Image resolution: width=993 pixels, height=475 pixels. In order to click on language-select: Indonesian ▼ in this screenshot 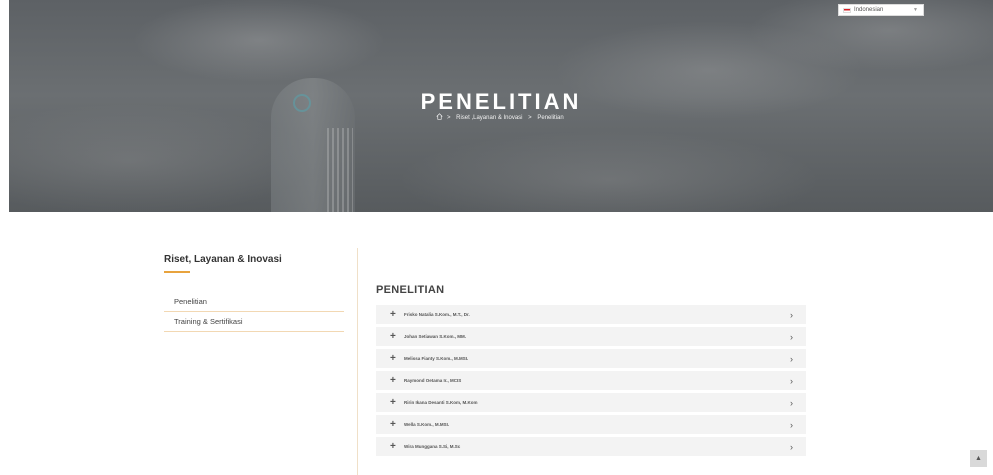, I will do `click(881, 10)`.